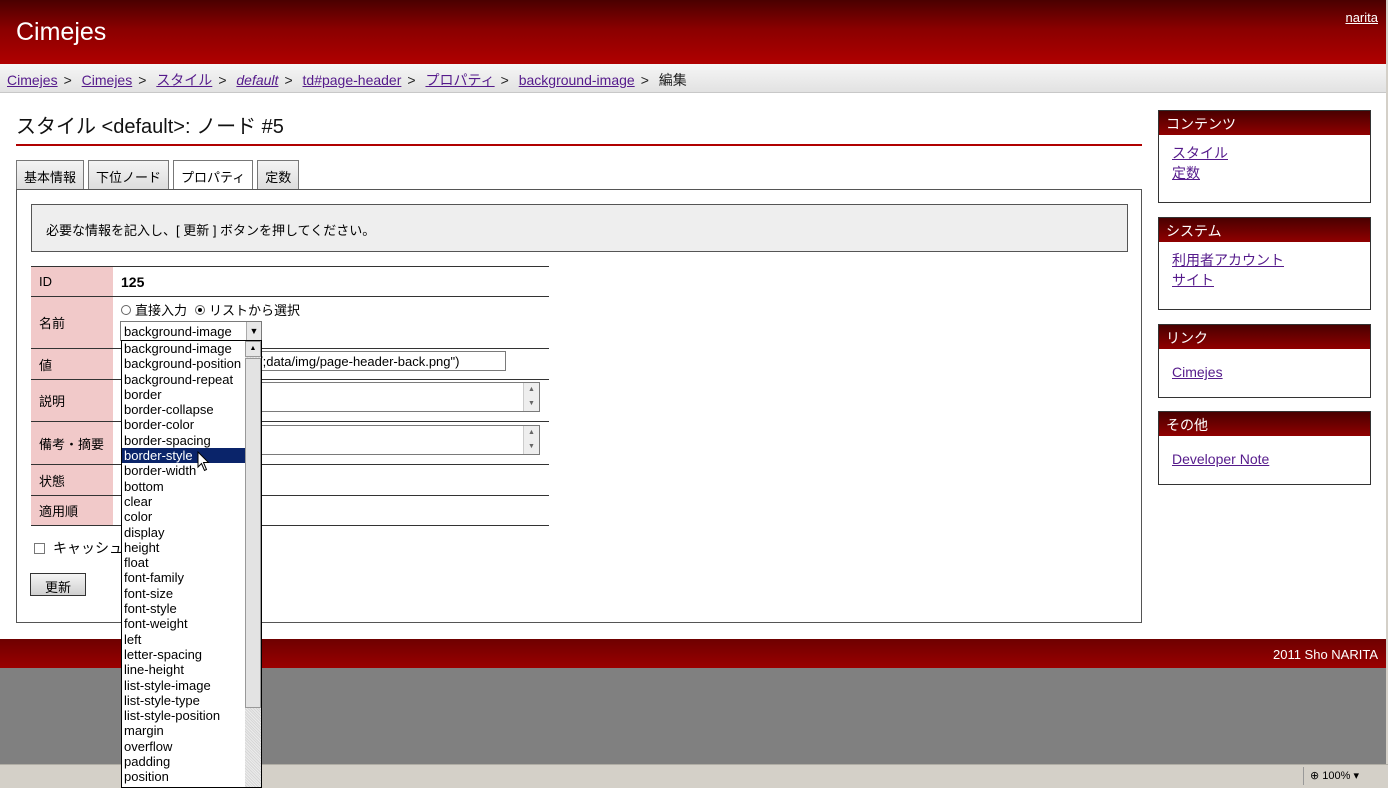 The width and height of the screenshot is (1388, 788). I want to click on dropdown-scrollbar: ▲, so click(253, 564).